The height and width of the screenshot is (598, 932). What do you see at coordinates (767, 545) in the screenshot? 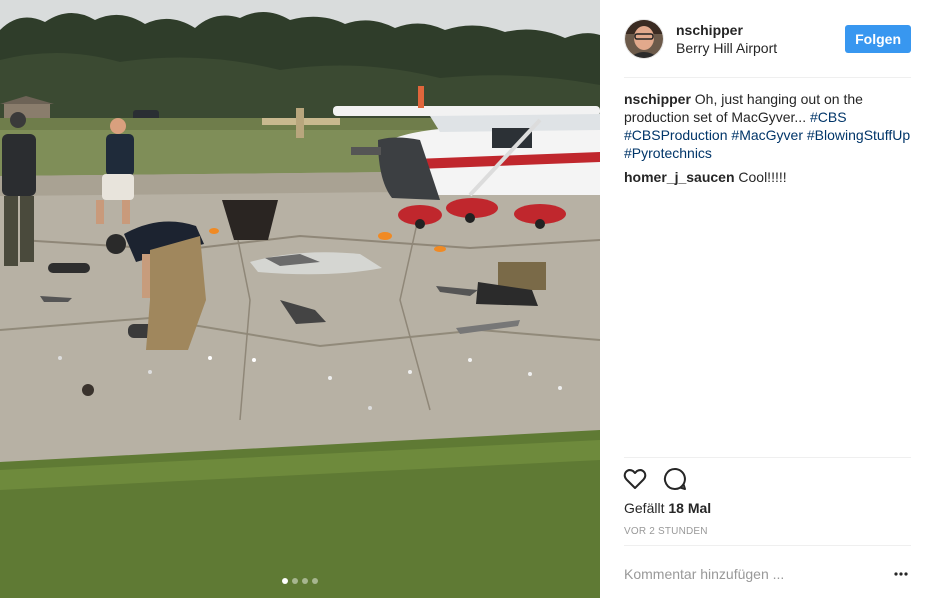
I see `comment-divider` at bounding box center [767, 545].